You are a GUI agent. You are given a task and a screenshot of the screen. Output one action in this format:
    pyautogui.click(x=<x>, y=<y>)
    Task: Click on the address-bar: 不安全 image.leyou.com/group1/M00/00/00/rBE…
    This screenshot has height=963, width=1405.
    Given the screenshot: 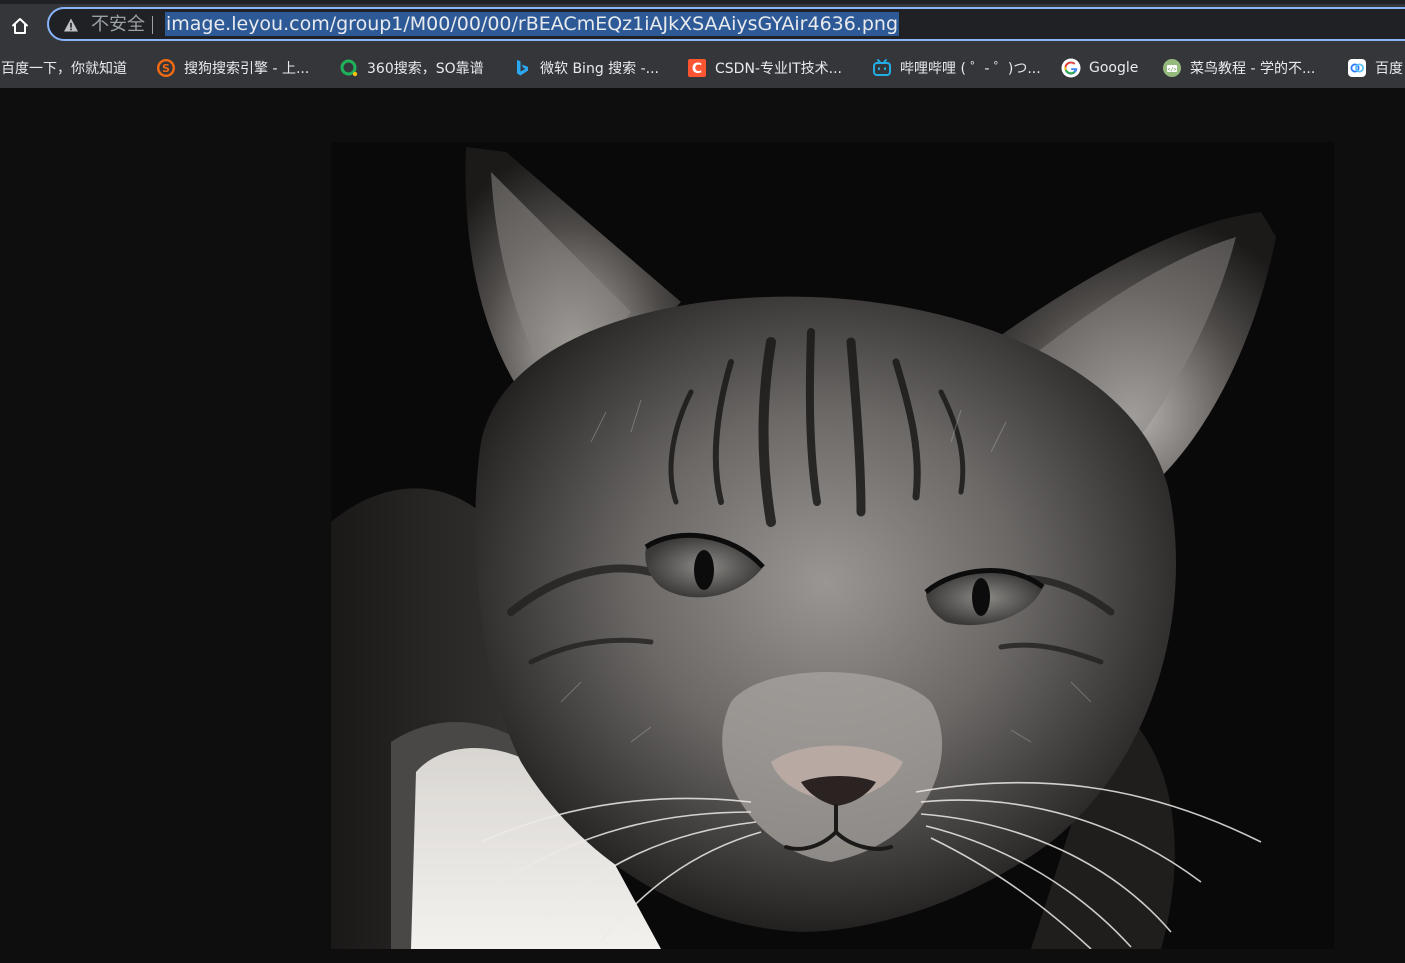 What is the action you would take?
    pyautogui.click(x=726, y=24)
    